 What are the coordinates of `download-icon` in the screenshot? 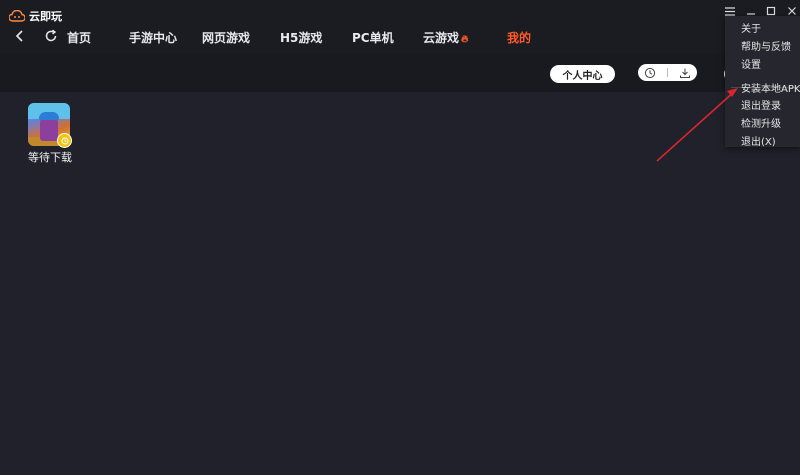 It's located at (685, 73).